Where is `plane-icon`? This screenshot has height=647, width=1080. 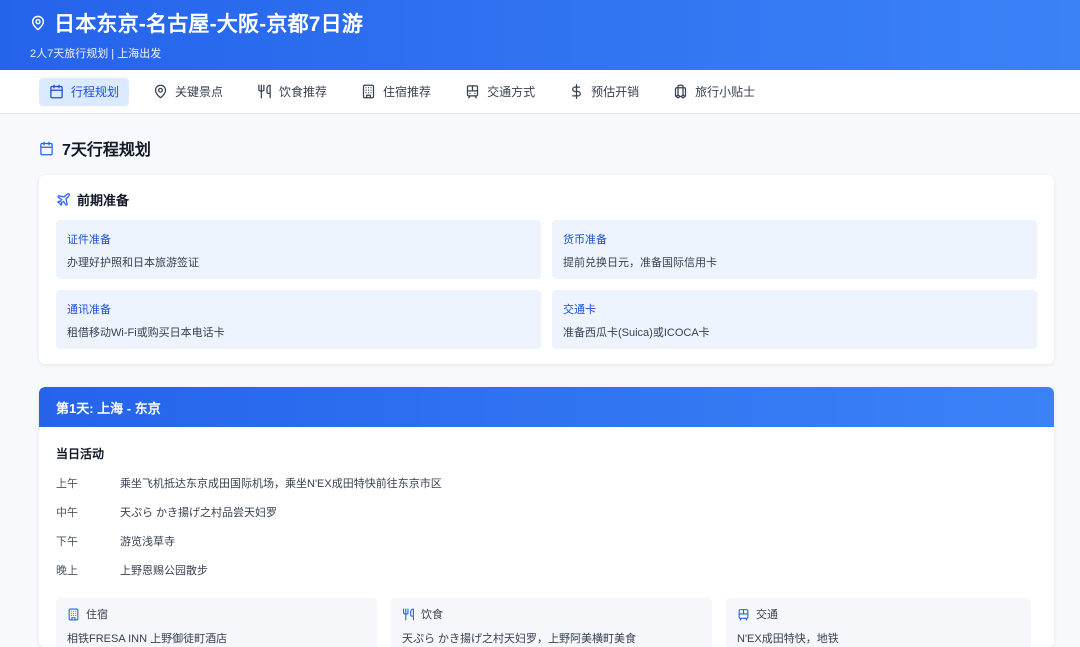
plane-icon is located at coordinates (63, 199).